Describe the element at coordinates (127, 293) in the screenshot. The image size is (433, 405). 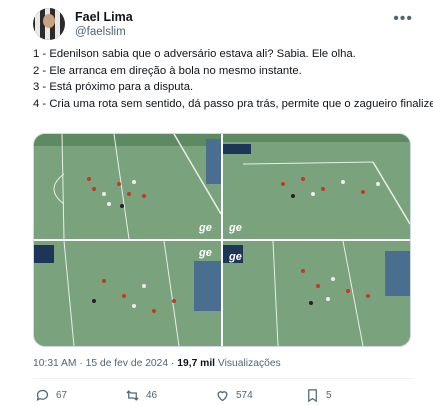
I see `media-image-3: ge` at that location.